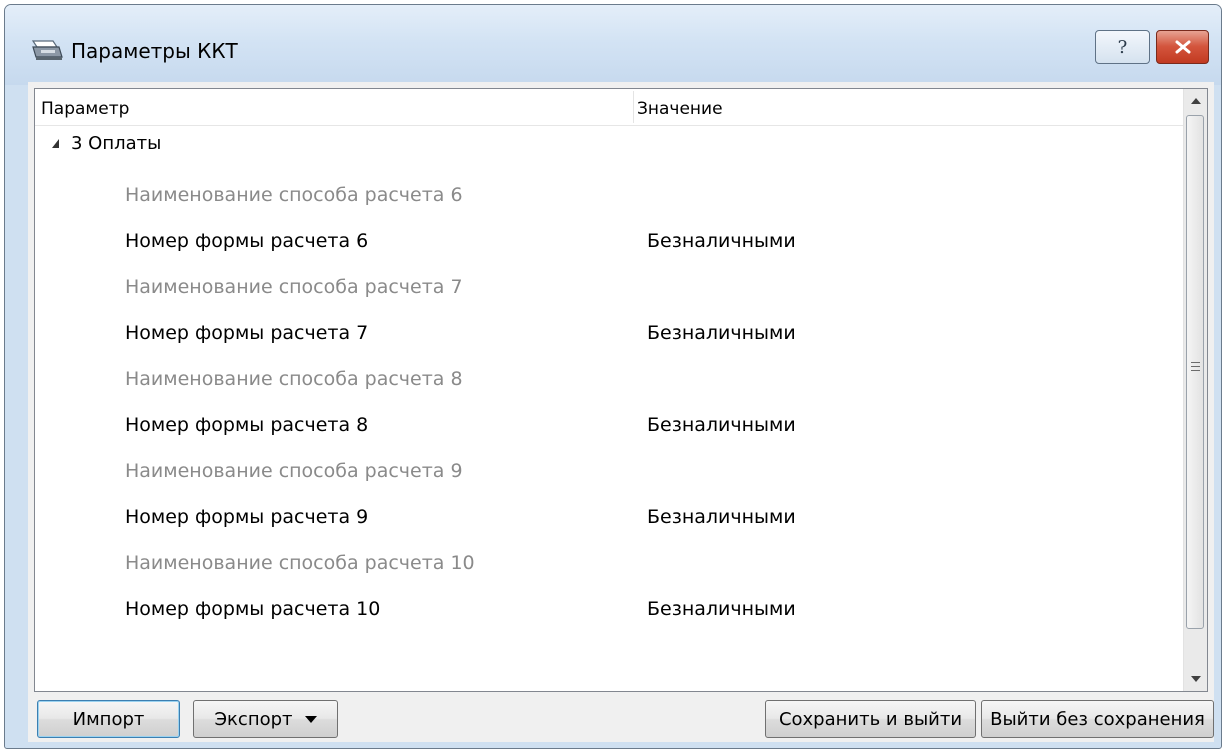 The image size is (1226, 753). I want to click on param-name: Номер формы расчета 9, so click(247, 517).